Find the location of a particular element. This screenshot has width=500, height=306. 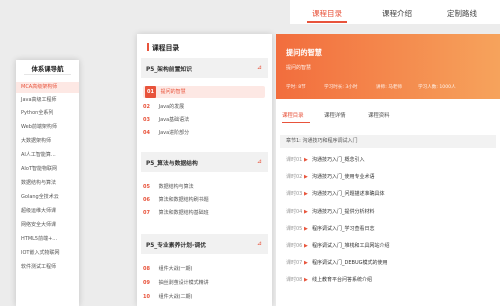

tab-materials: 课程资料 is located at coordinates (379, 116).